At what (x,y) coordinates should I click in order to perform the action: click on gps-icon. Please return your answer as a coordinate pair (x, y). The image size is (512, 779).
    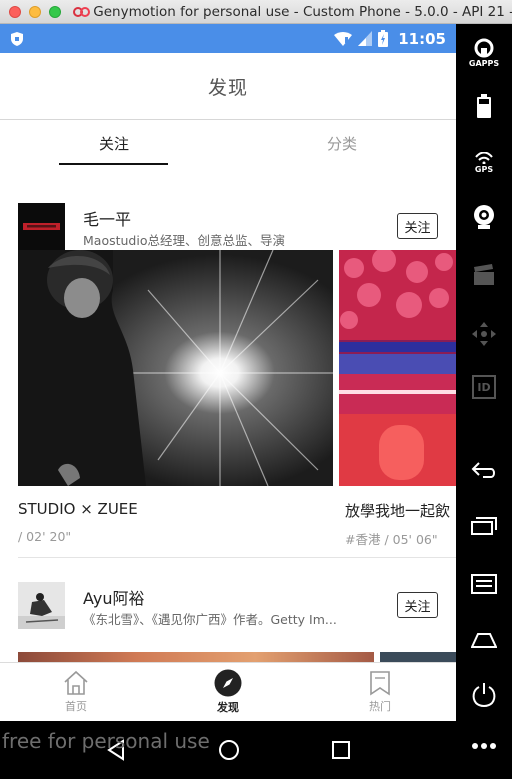
    Looking at the image, I should click on (484, 158).